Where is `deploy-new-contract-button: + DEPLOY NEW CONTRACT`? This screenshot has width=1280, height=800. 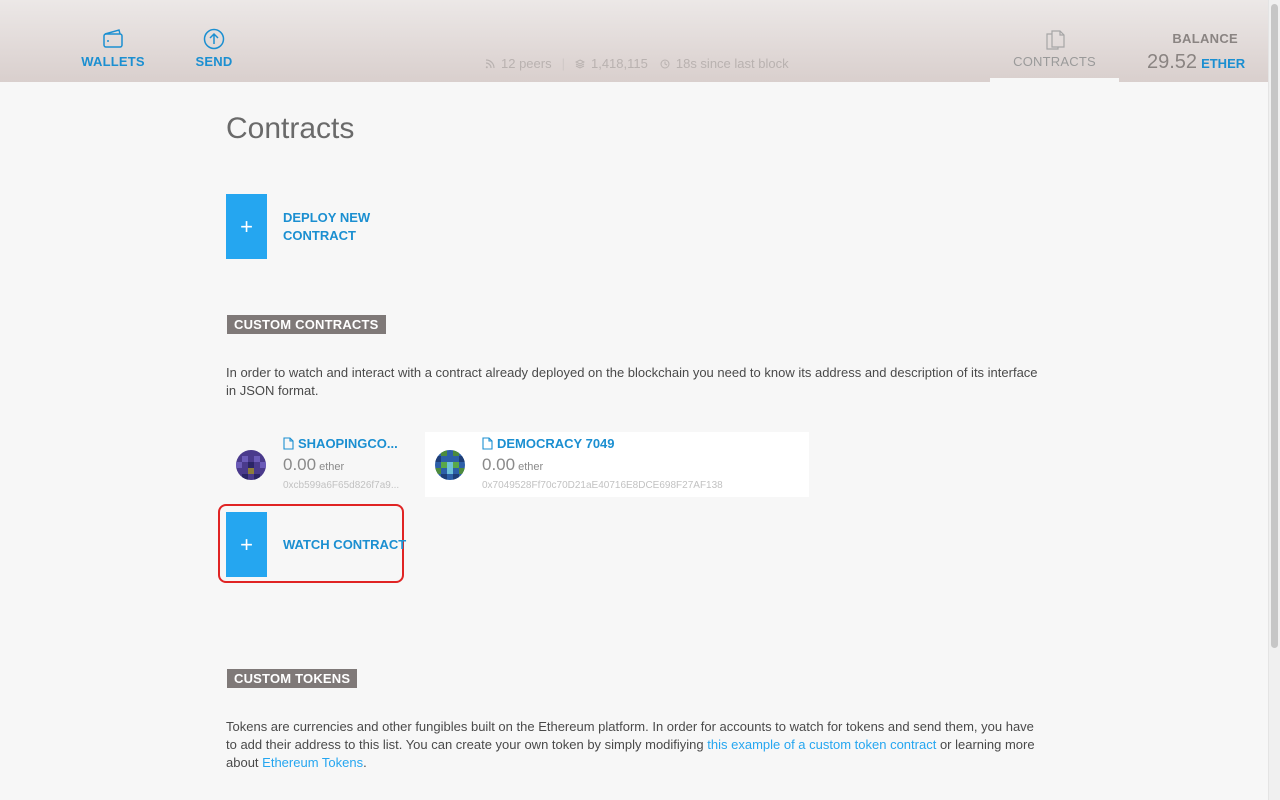 deploy-new-contract-button: + DEPLOY NEW CONTRACT is located at coordinates (304, 226).